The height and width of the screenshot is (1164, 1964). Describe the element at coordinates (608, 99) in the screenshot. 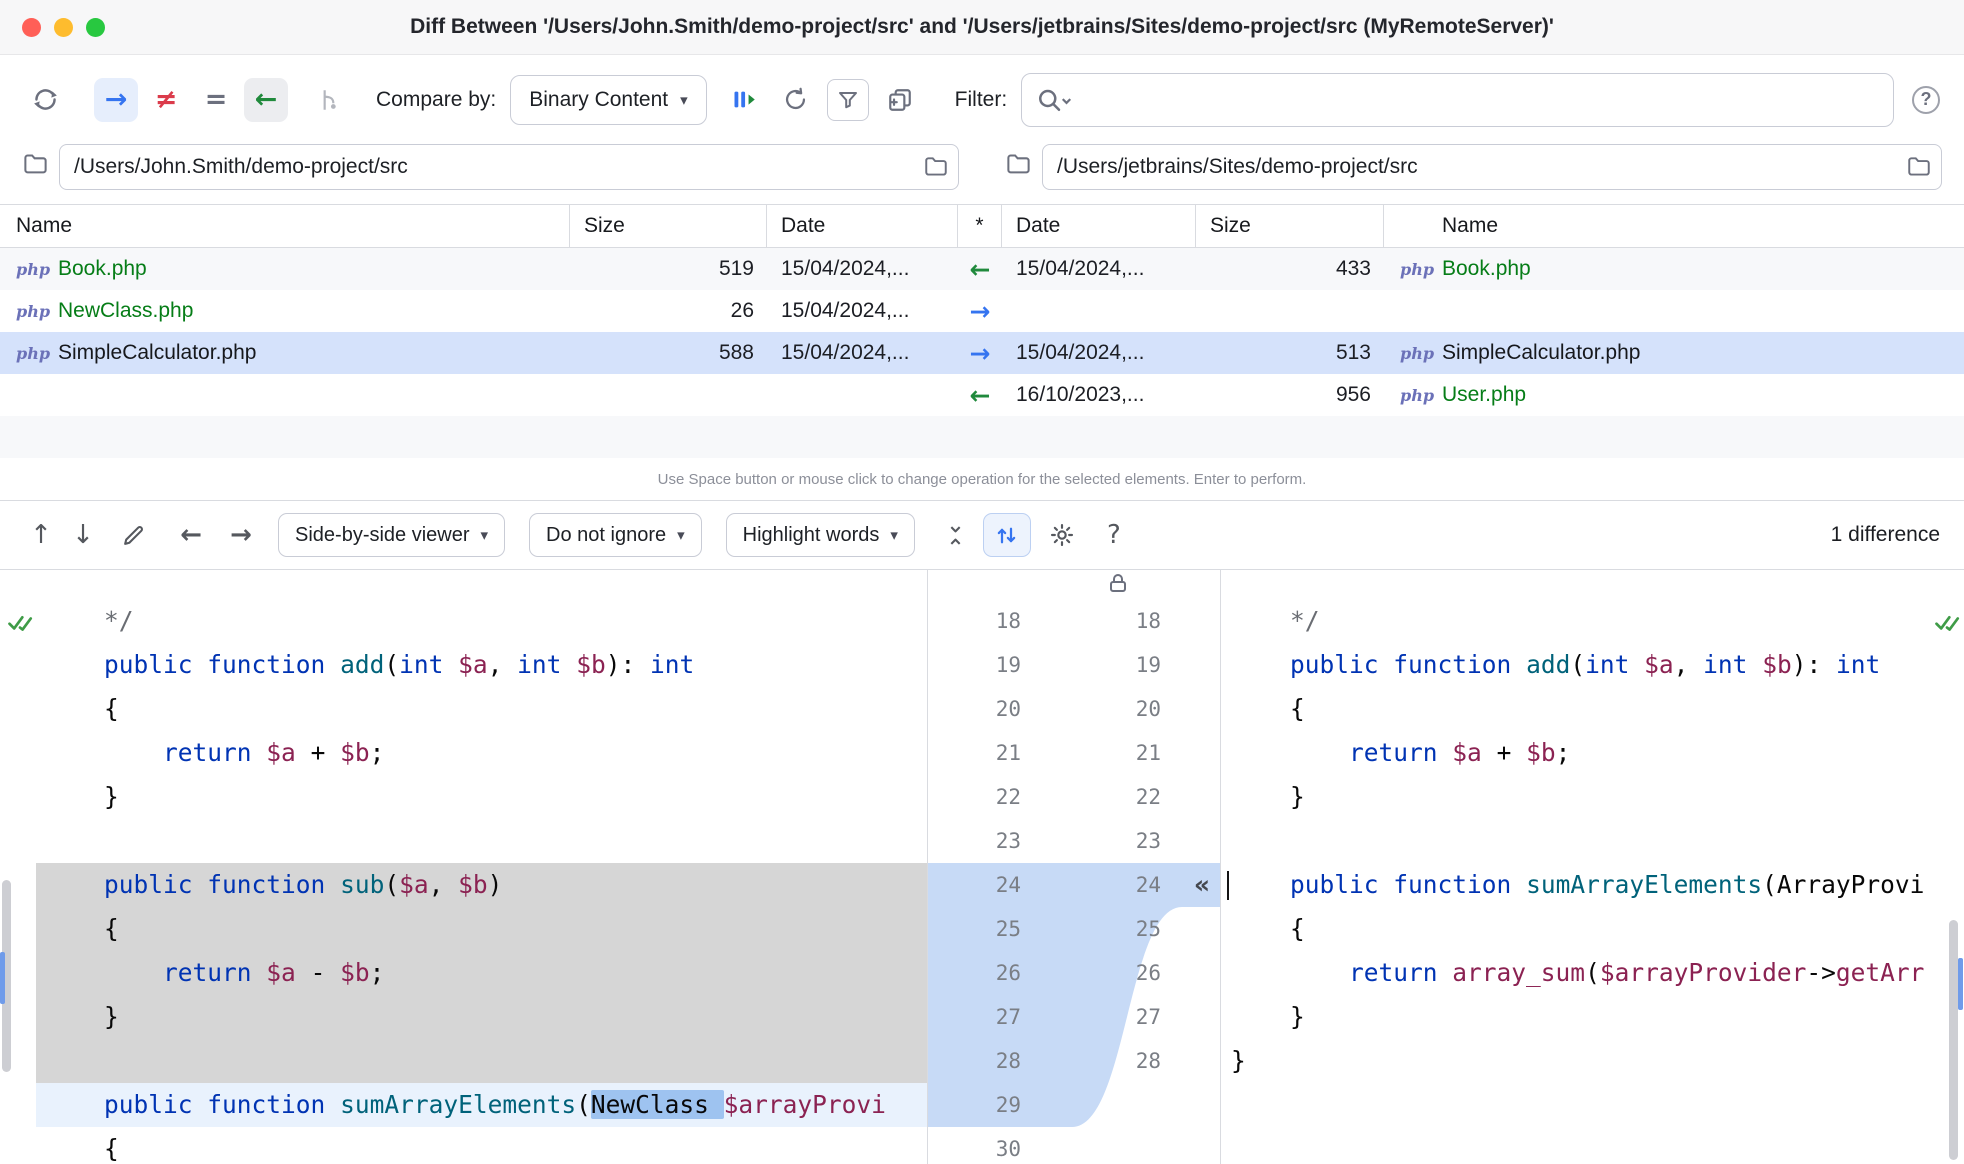

I see `compare-by-dropdown: Binary Content ▾` at that location.